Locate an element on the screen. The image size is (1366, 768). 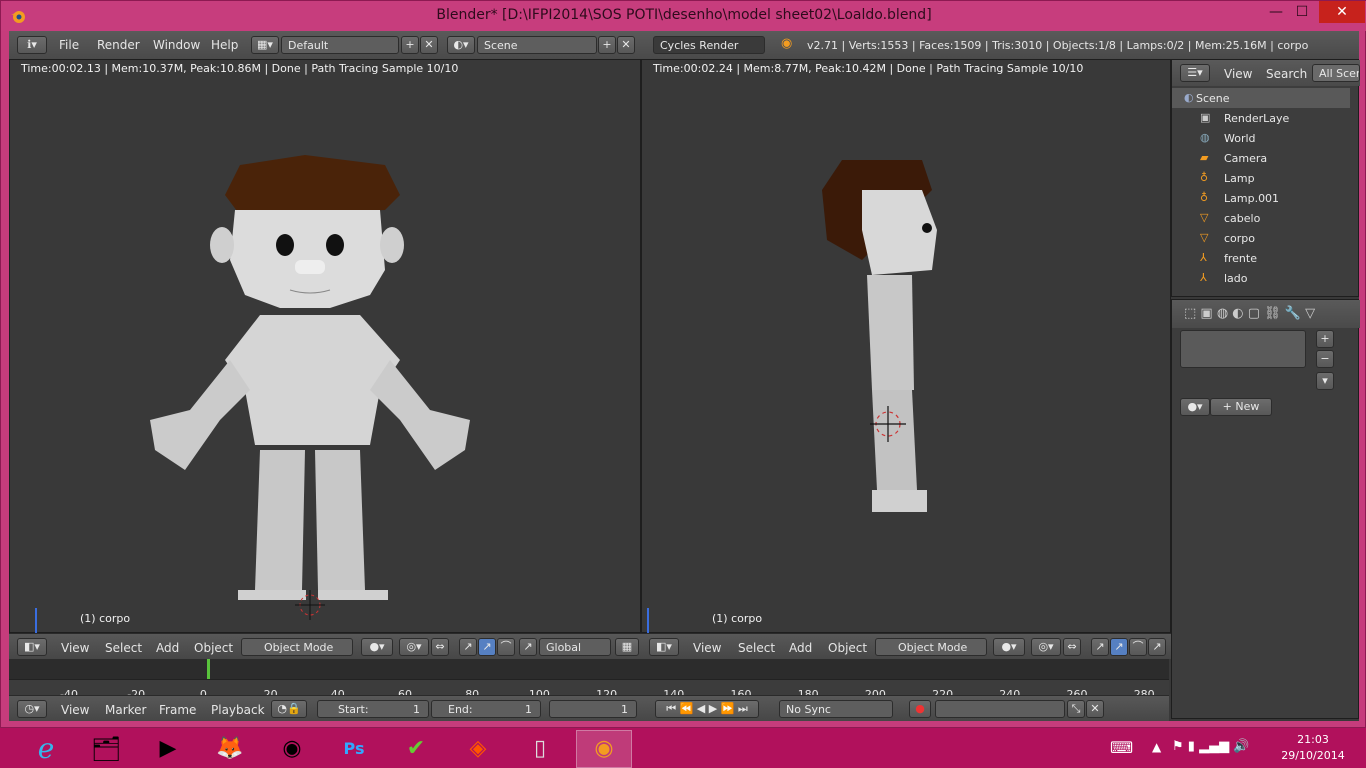
outliner-item-camera: ▰ Camera is located at coordinates (1261, 158).